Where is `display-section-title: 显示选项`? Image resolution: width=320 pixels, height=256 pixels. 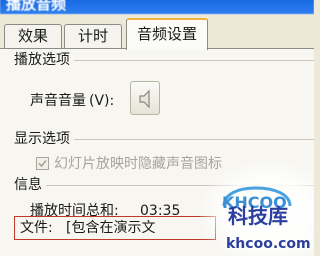
display-section-title: 显示选项 is located at coordinates (44, 139).